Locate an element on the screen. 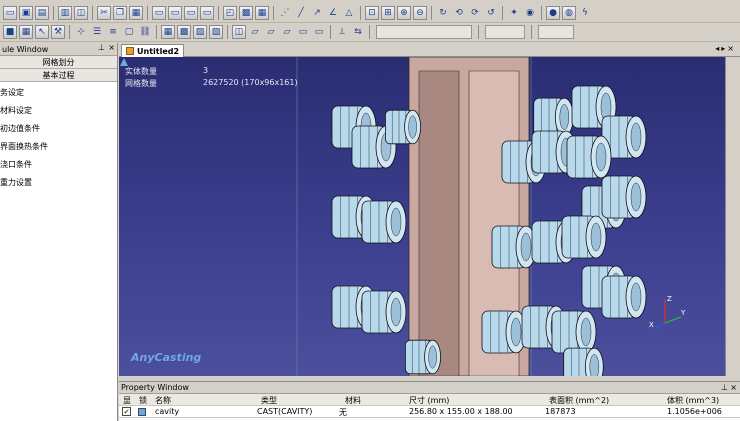  record-icon: ■ is located at coordinates (10, 32).